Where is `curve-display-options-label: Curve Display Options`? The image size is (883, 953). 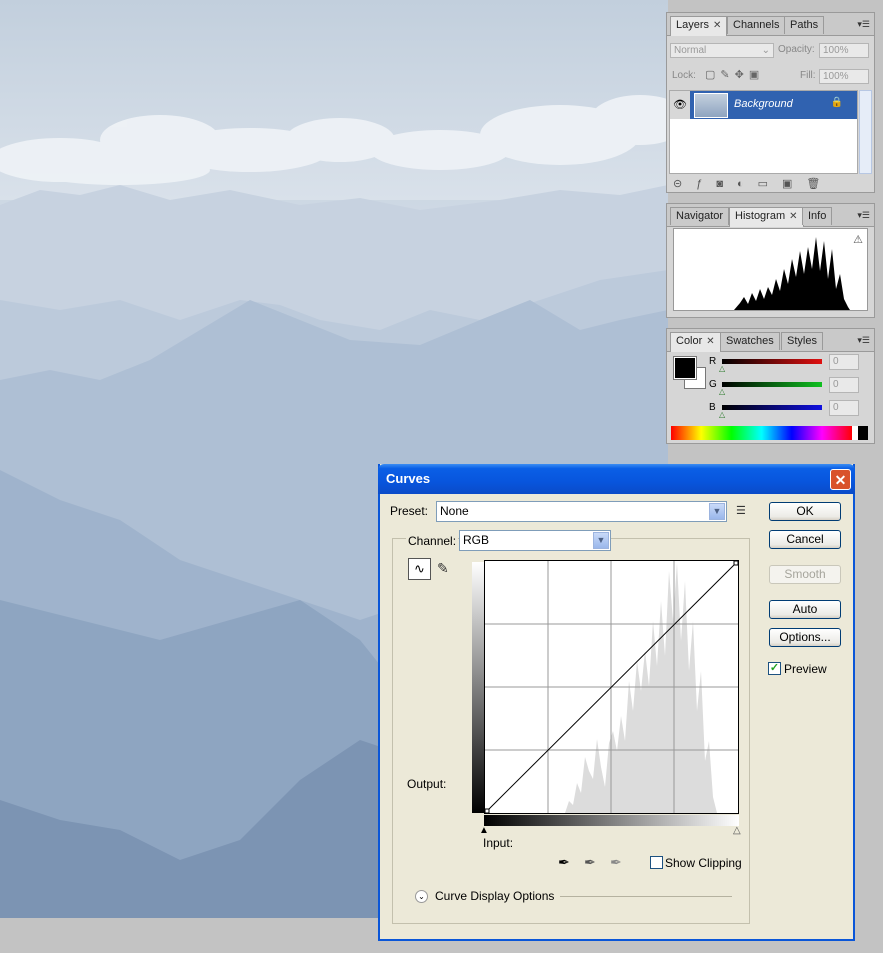
curve-display-options-label: Curve Display Options is located at coordinates (494, 896).